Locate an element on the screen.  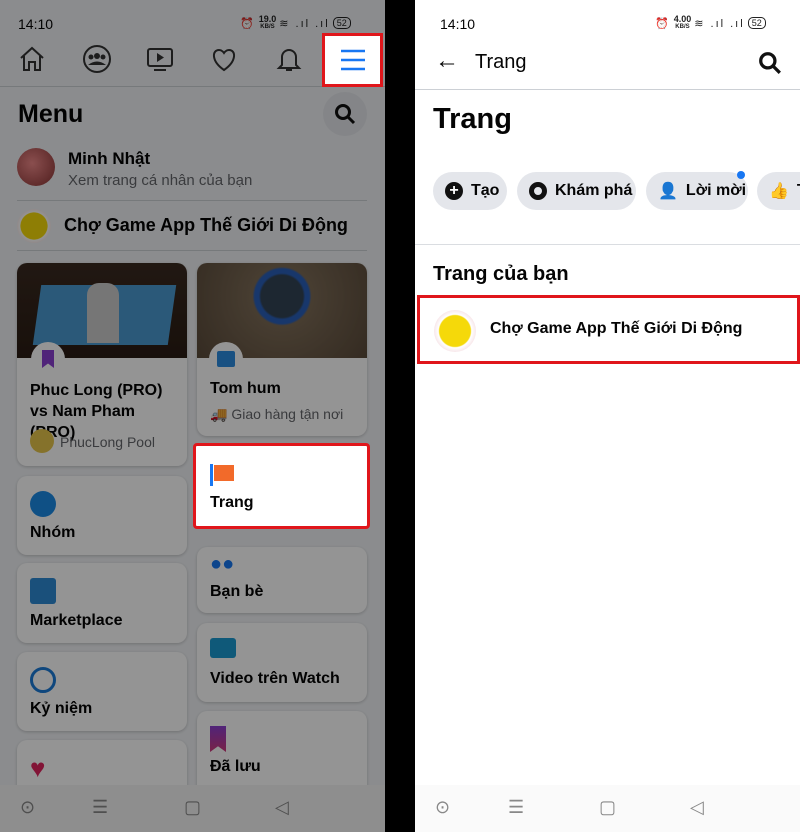
chip-label: Khám phá is located at coordinates (594, 190).